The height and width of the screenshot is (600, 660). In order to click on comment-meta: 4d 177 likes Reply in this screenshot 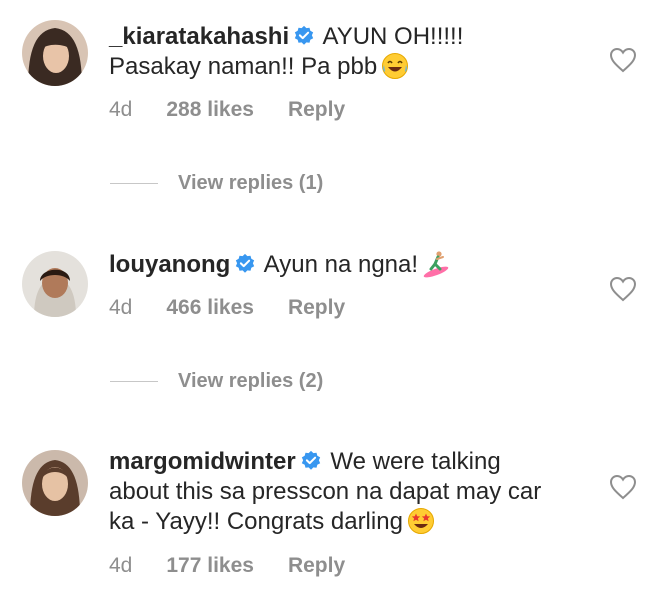, I will do `click(244, 566)`.